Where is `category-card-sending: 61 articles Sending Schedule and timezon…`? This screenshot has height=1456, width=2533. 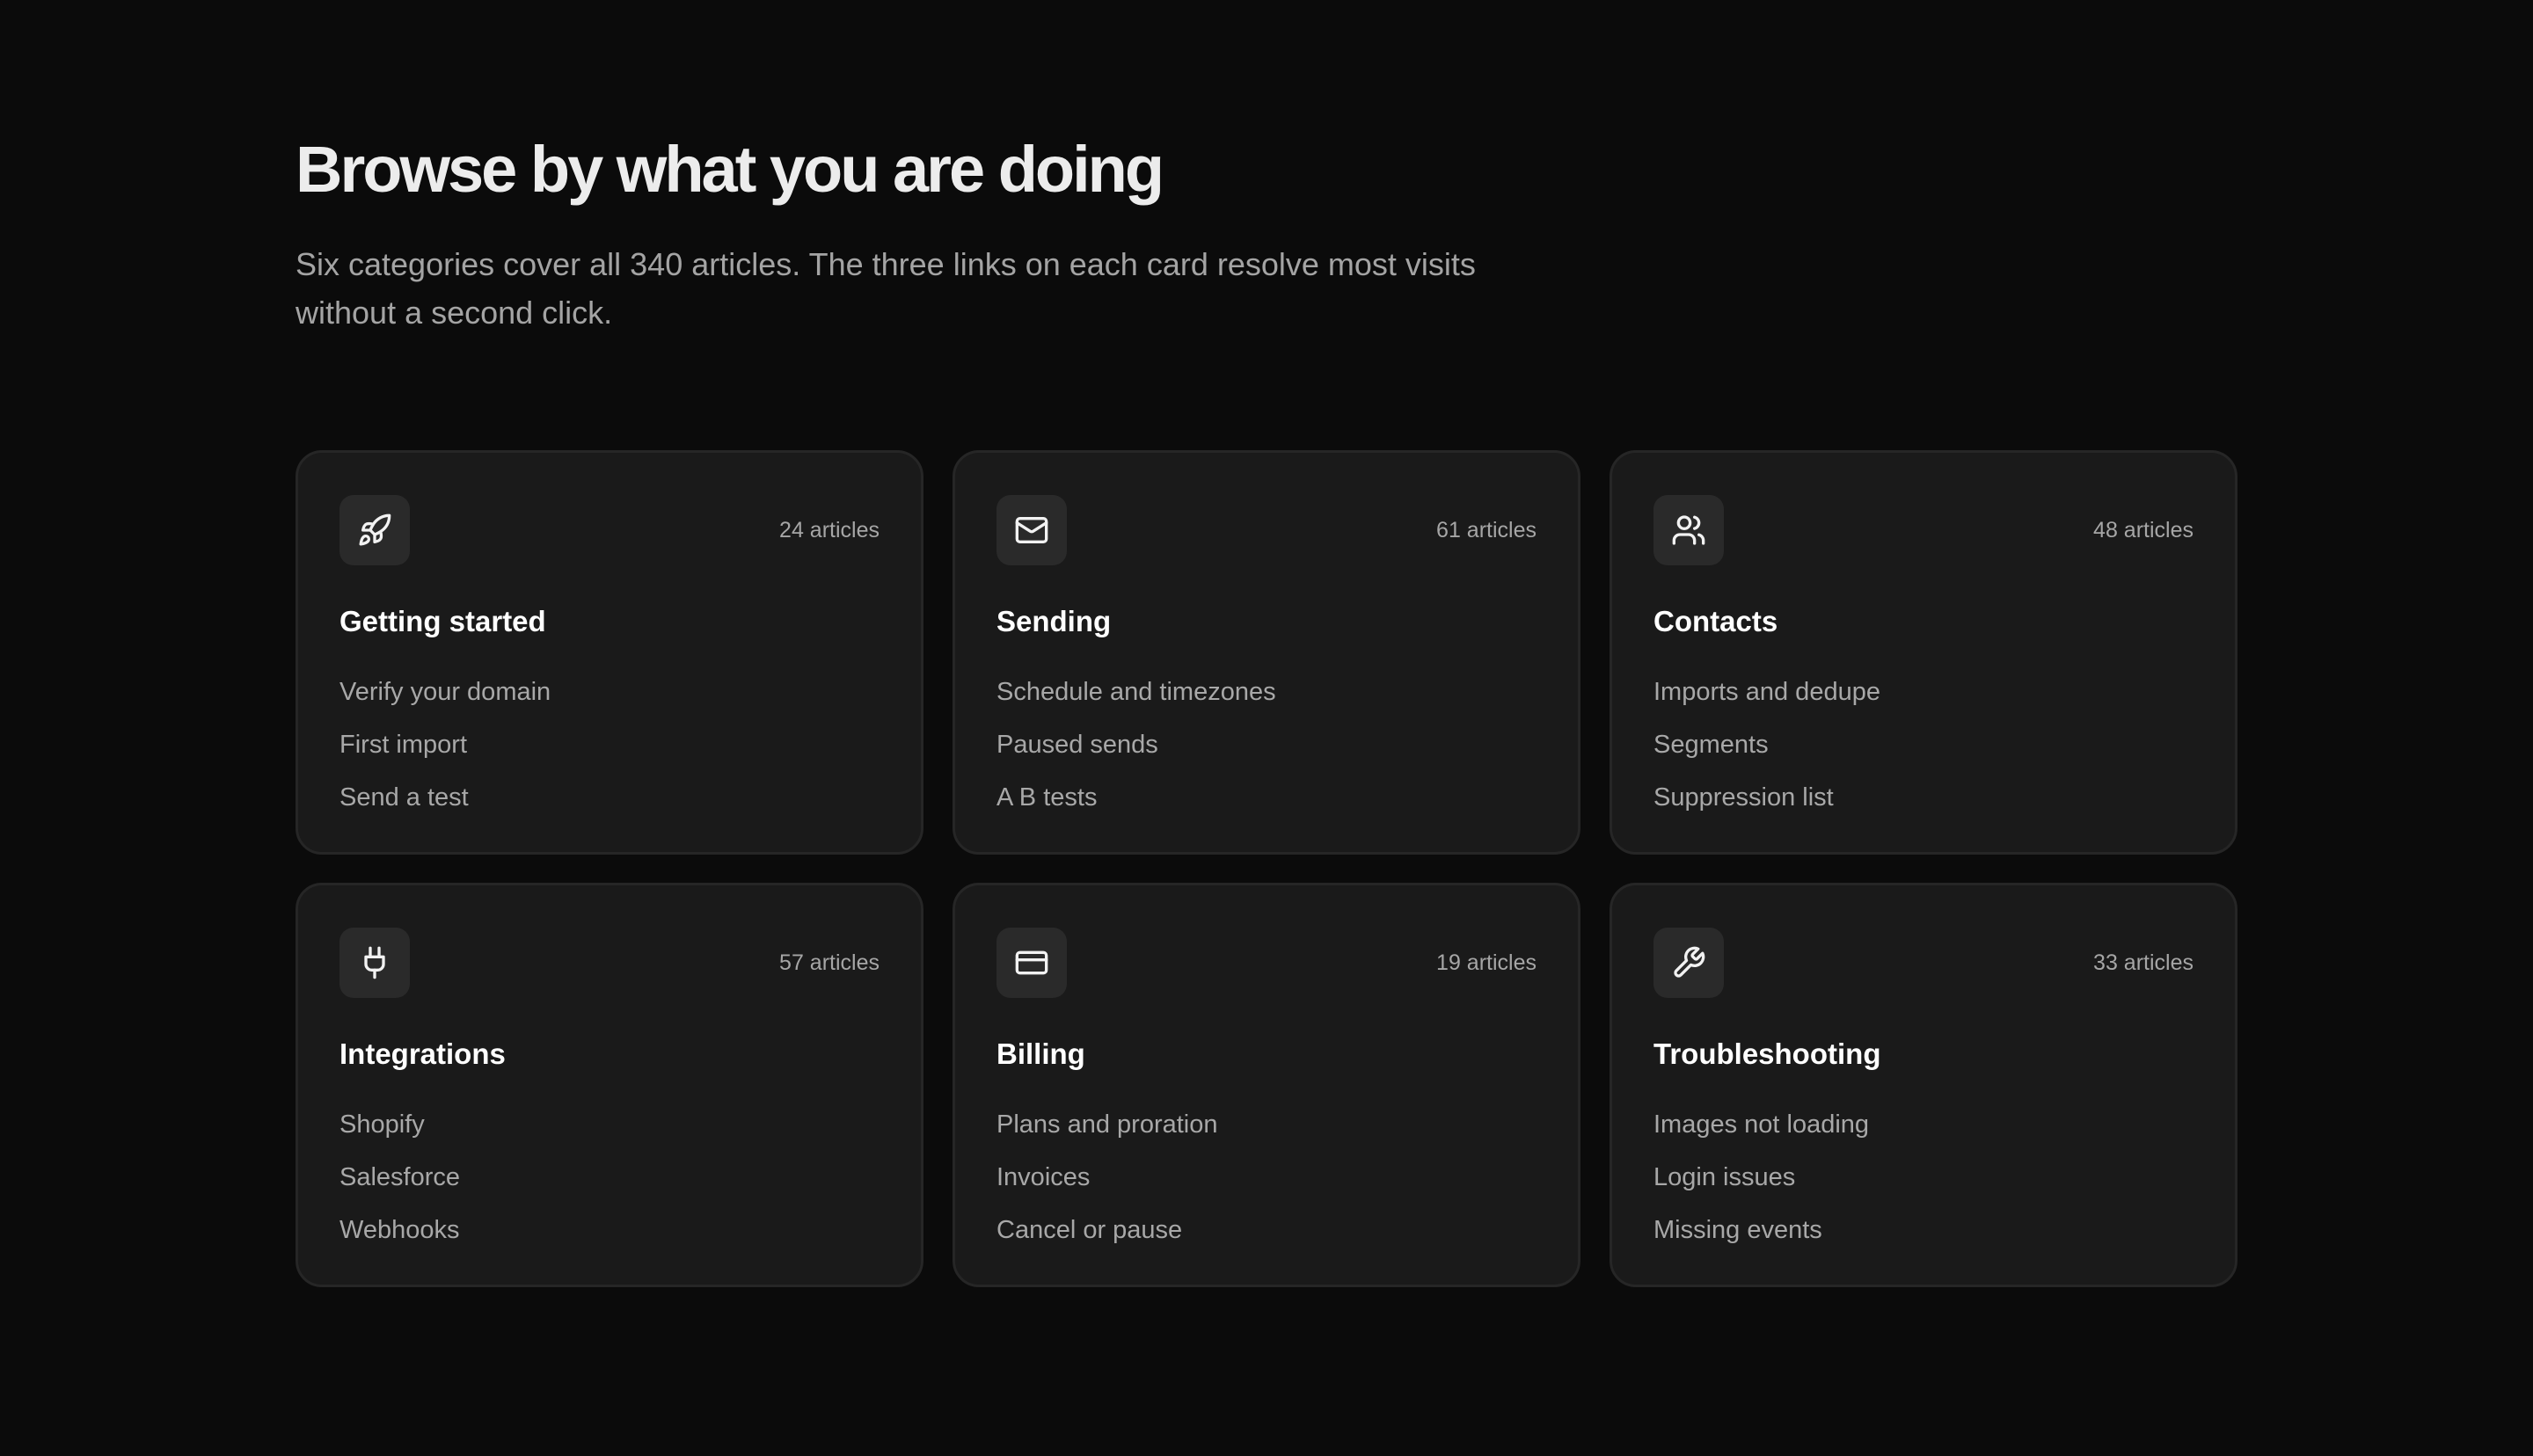 category-card-sending: 61 articles Sending Schedule and timezon… is located at coordinates (1266, 652).